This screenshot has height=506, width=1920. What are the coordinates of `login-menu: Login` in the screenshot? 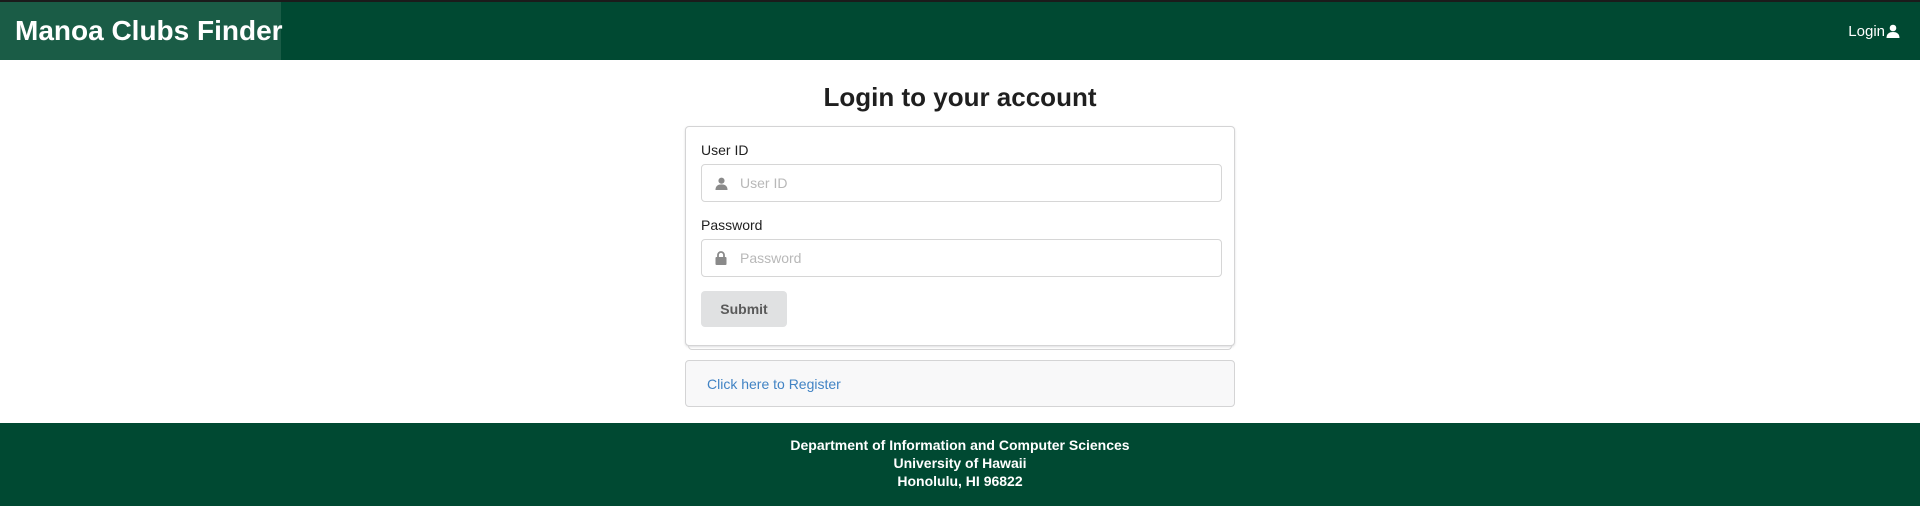 It's located at (1874, 31).